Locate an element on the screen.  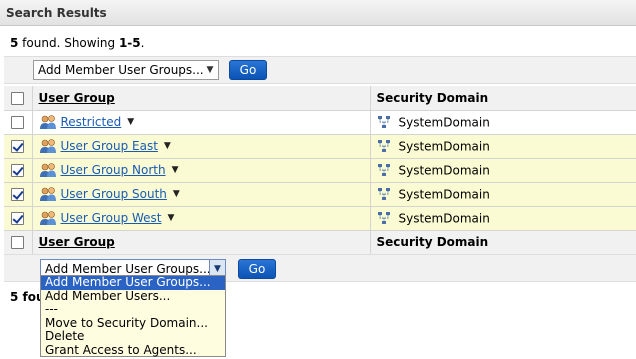
table-row: User Group North ▼ SystemDomain is located at coordinates (320, 170).